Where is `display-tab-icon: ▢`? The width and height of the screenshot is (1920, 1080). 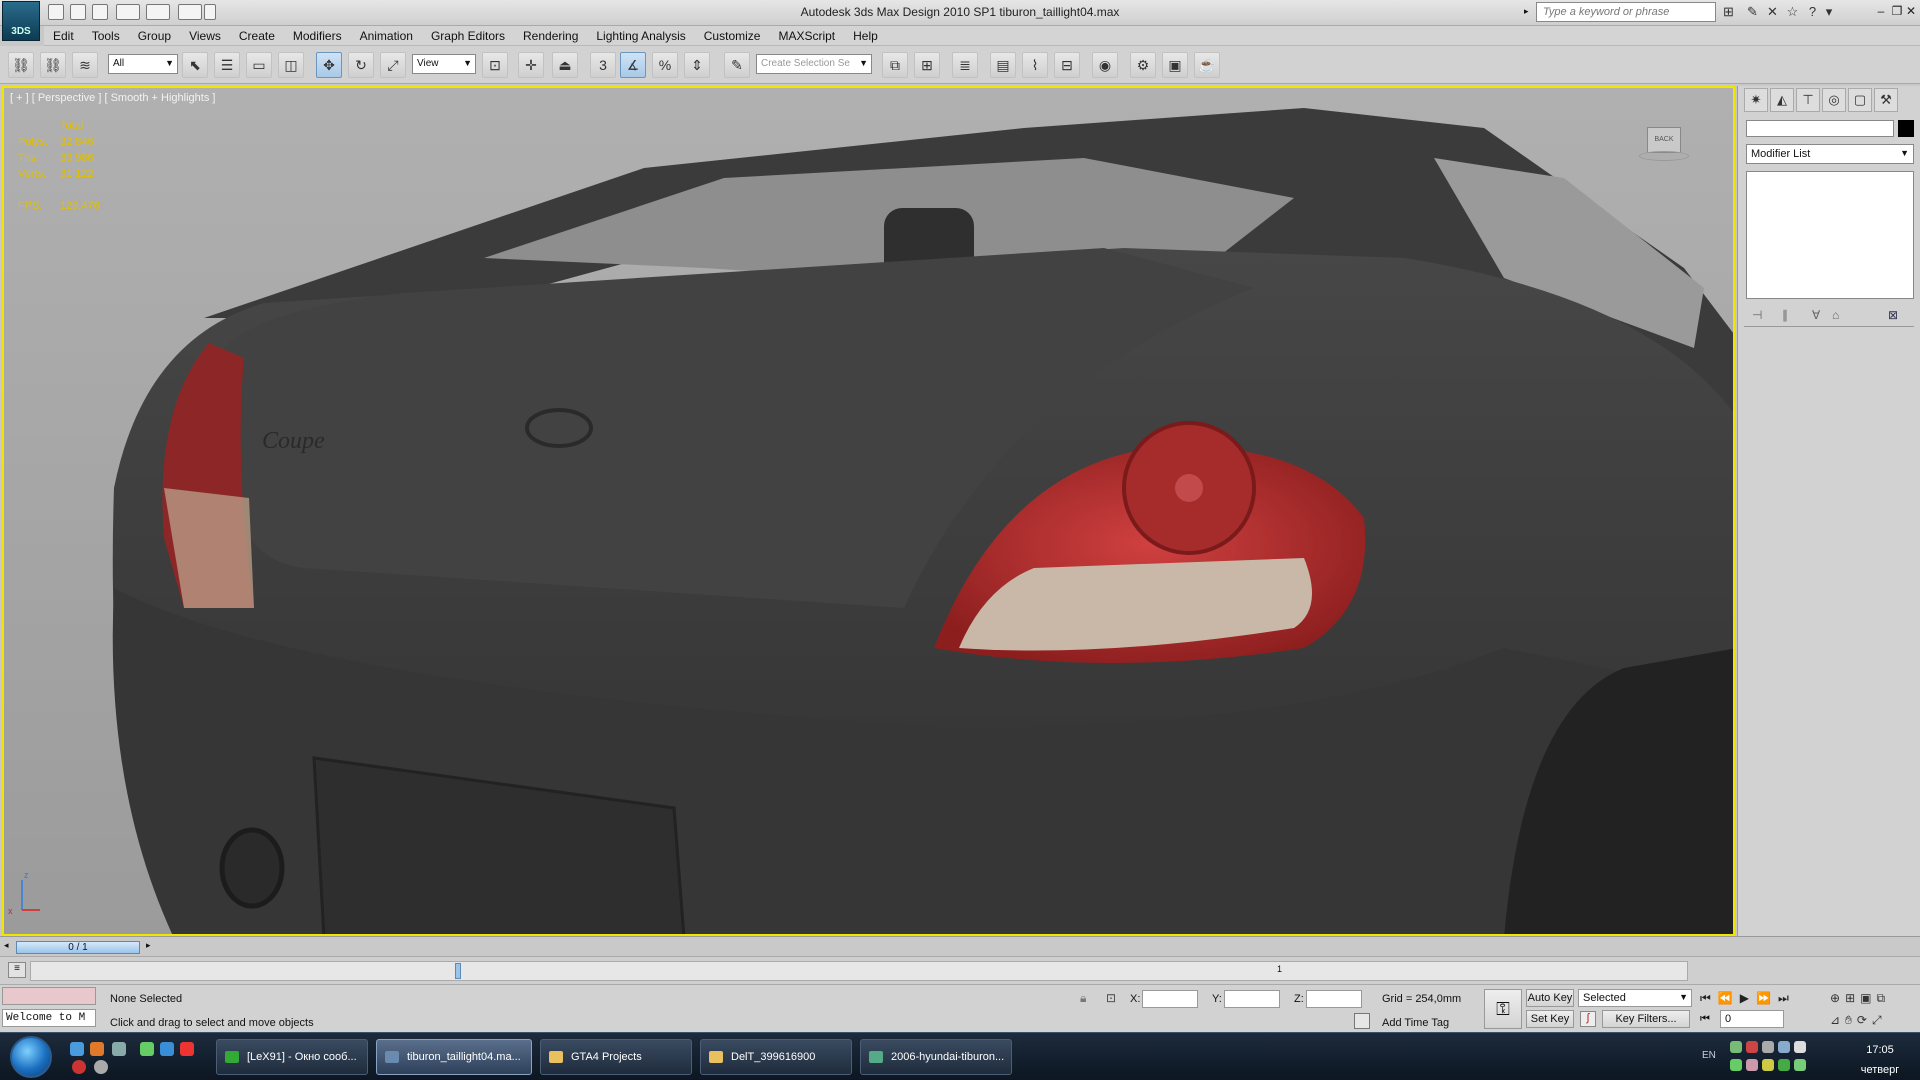 display-tab-icon: ▢ is located at coordinates (1860, 100).